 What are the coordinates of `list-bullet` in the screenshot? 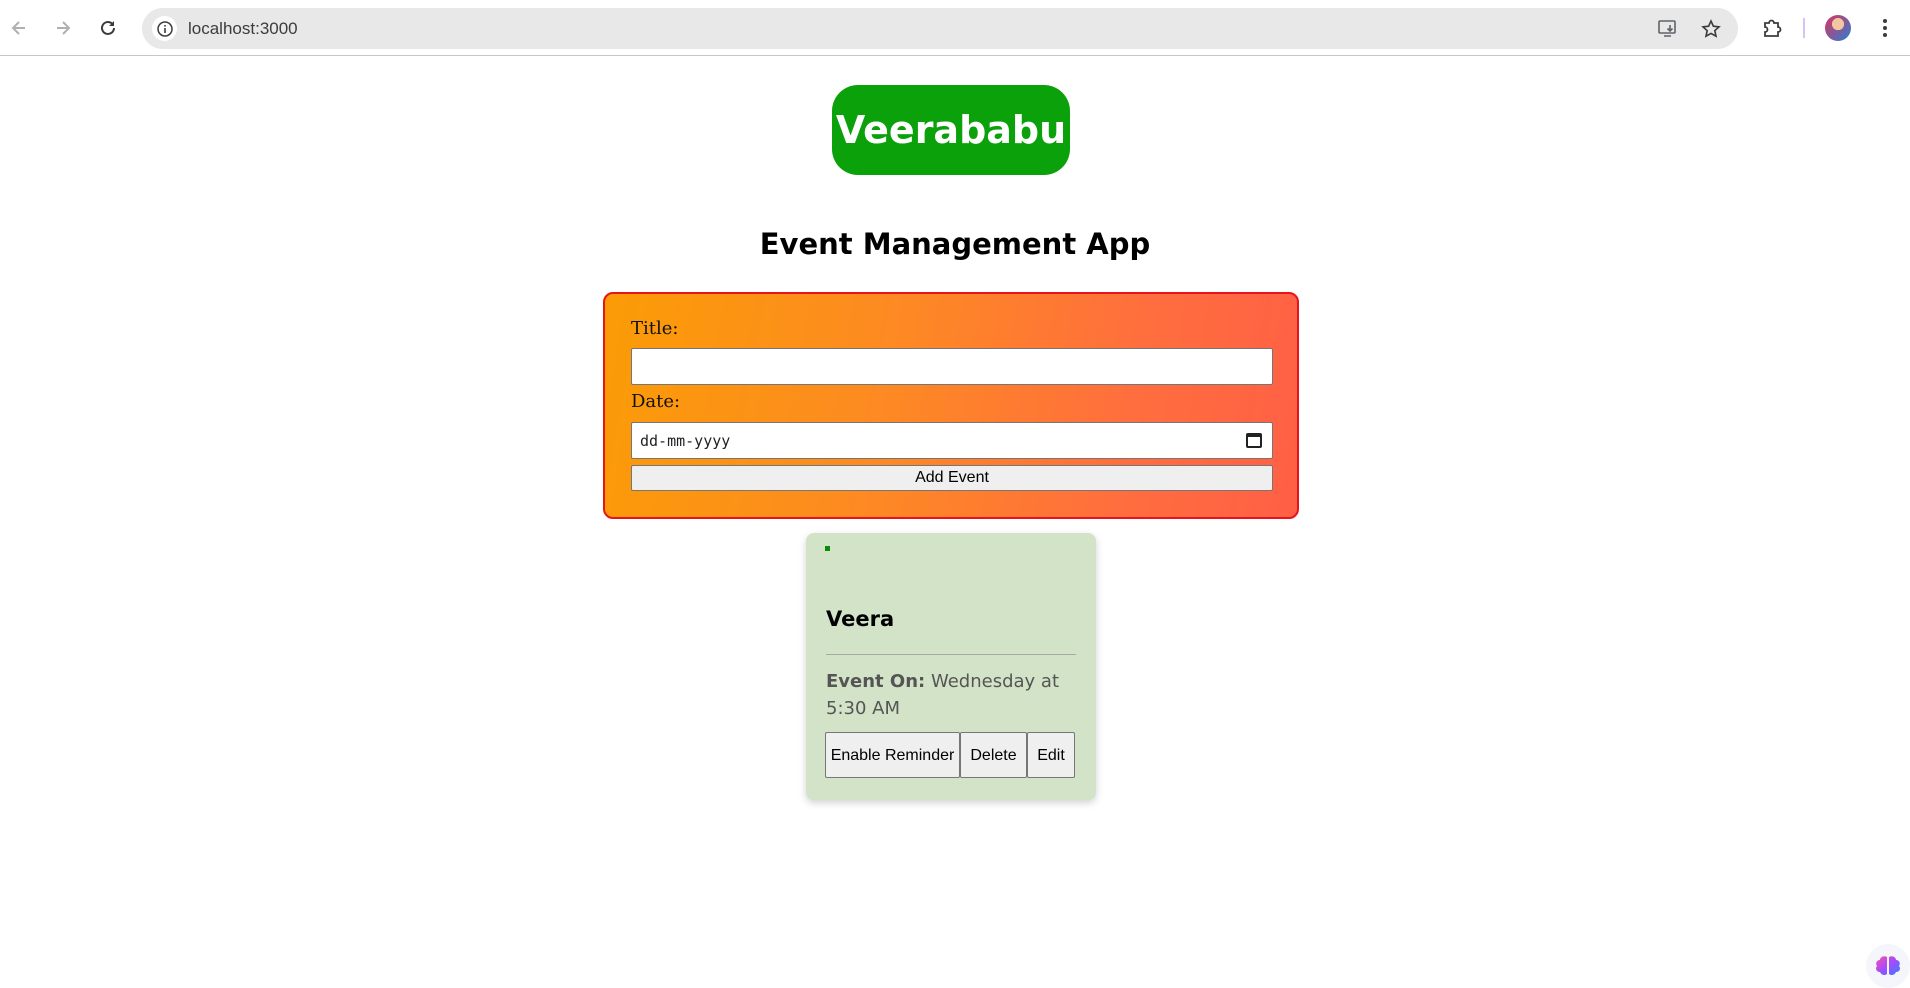 It's located at (827, 548).